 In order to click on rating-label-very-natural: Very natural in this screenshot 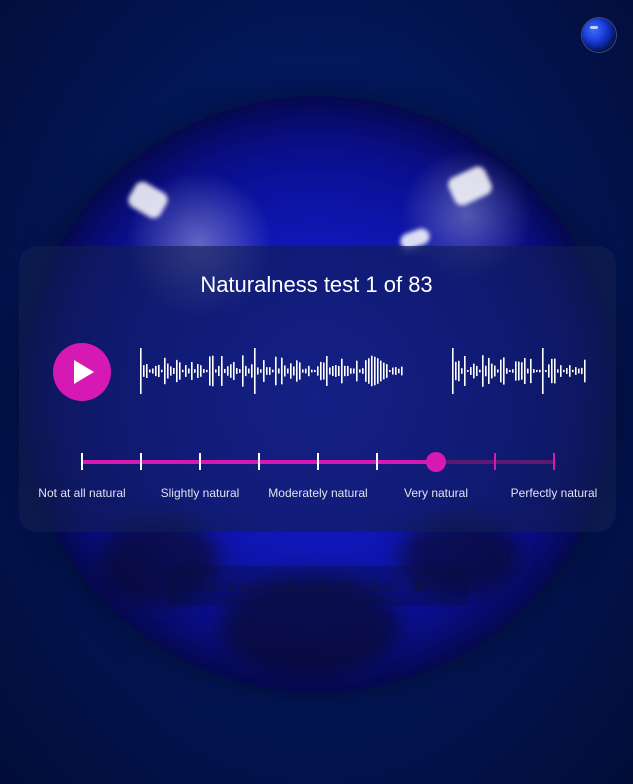, I will do `click(436, 493)`.